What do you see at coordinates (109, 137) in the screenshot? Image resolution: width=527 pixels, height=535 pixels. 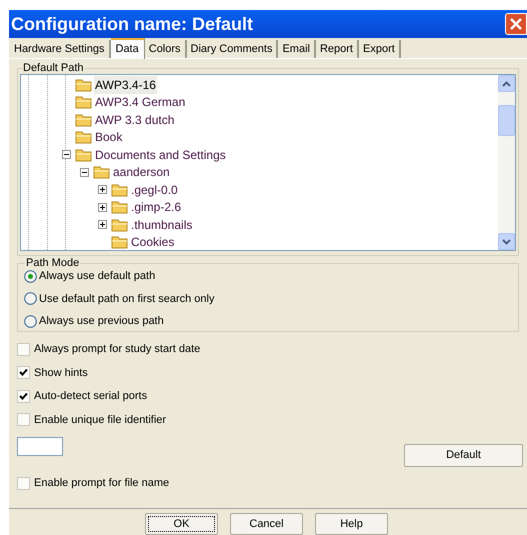 I see `tree-item: Book` at bounding box center [109, 137].